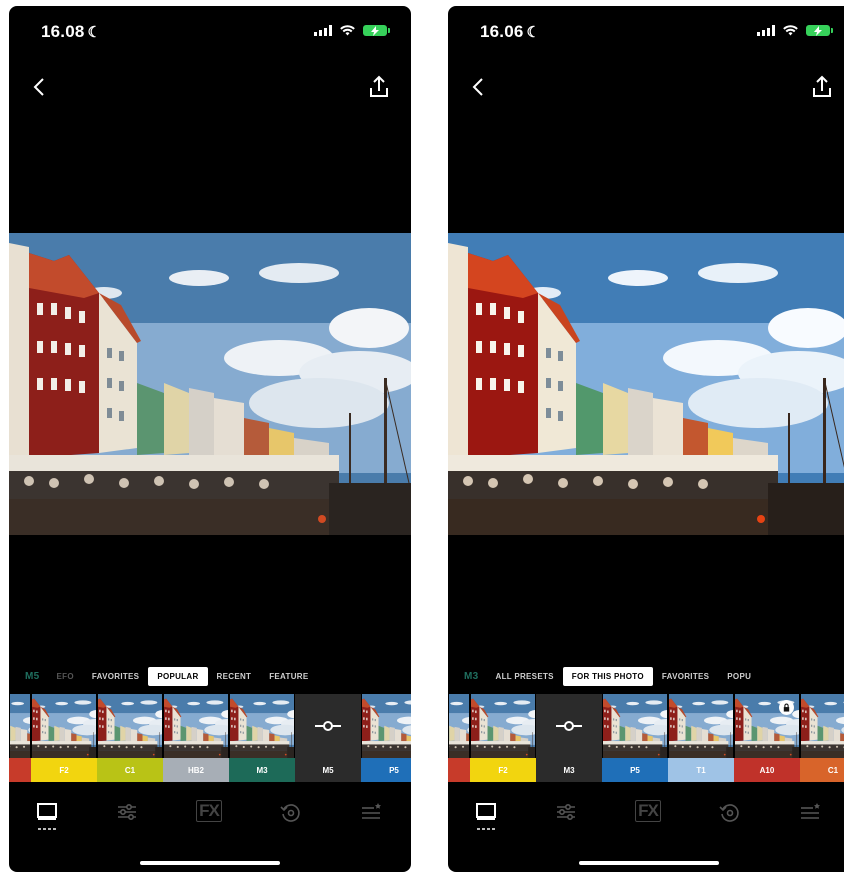  I want to click on tab-popular: POPULAR, so click(178, 676).